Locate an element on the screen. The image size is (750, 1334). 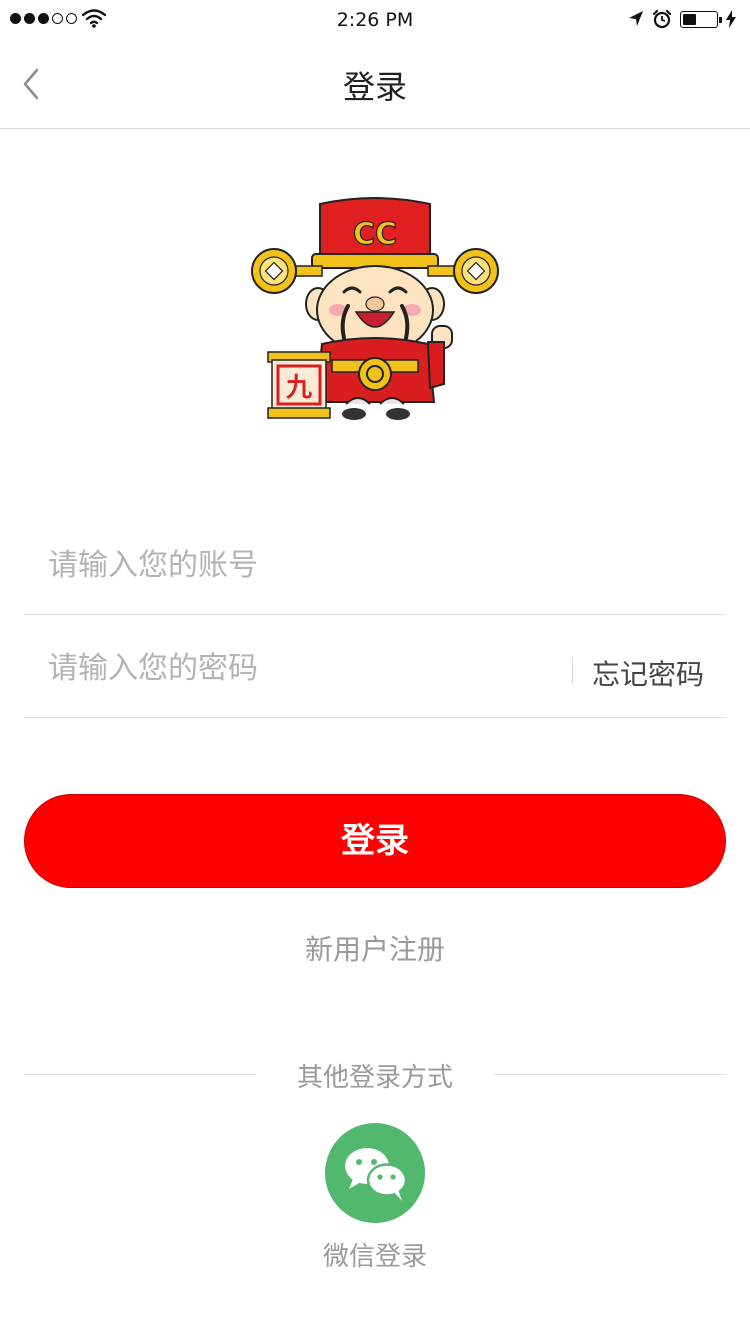
wechat-login-label: 微信登录 is located at coordinates (375, 1254).